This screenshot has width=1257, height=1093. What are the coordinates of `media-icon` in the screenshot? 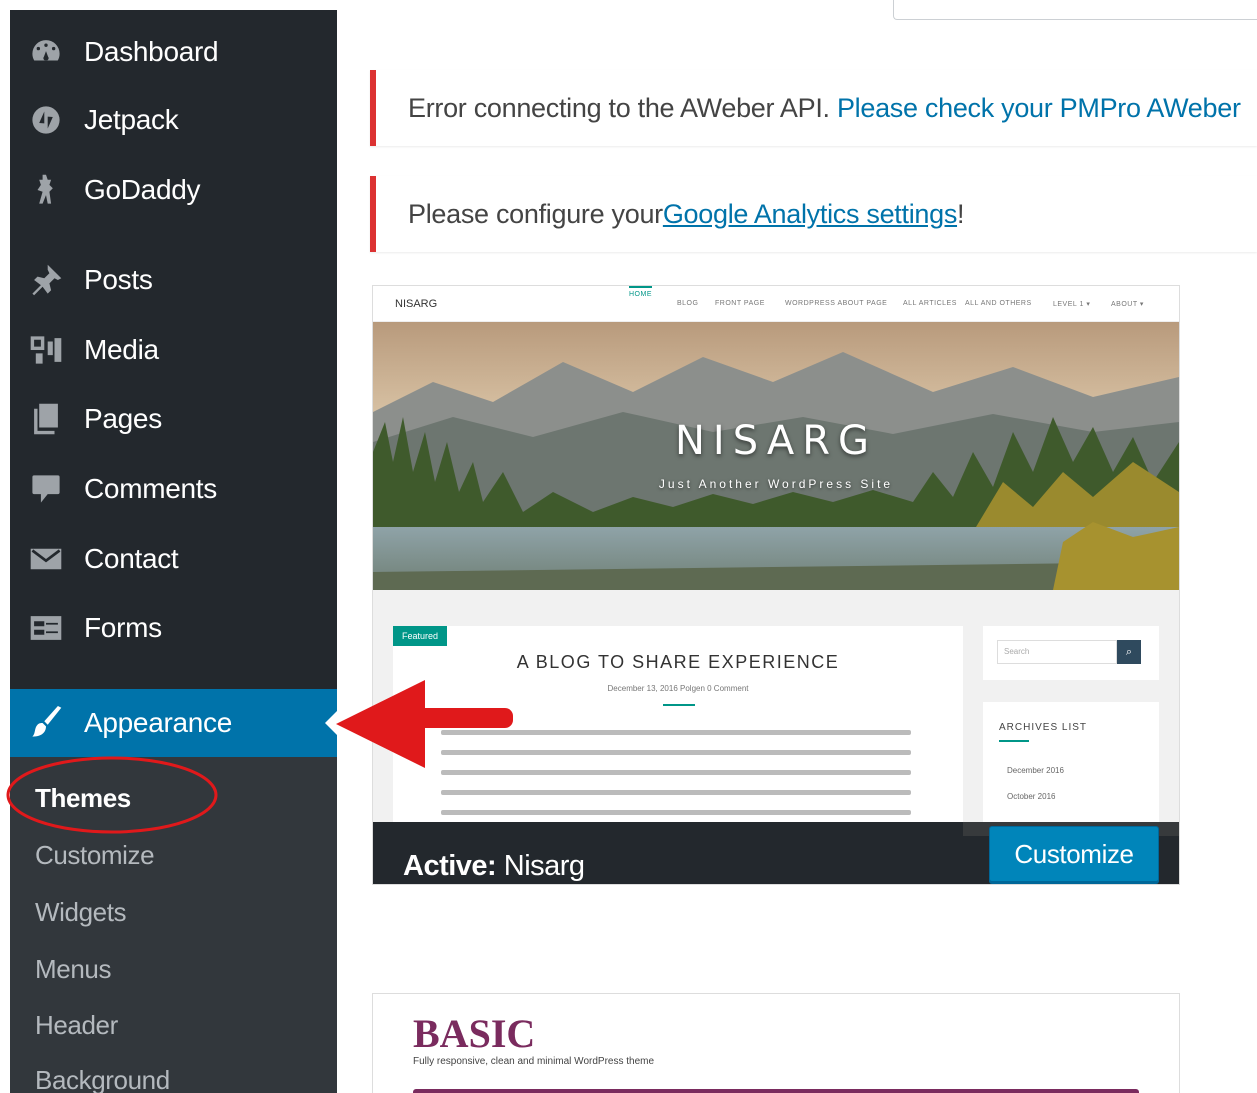 It's located at (46, 350).